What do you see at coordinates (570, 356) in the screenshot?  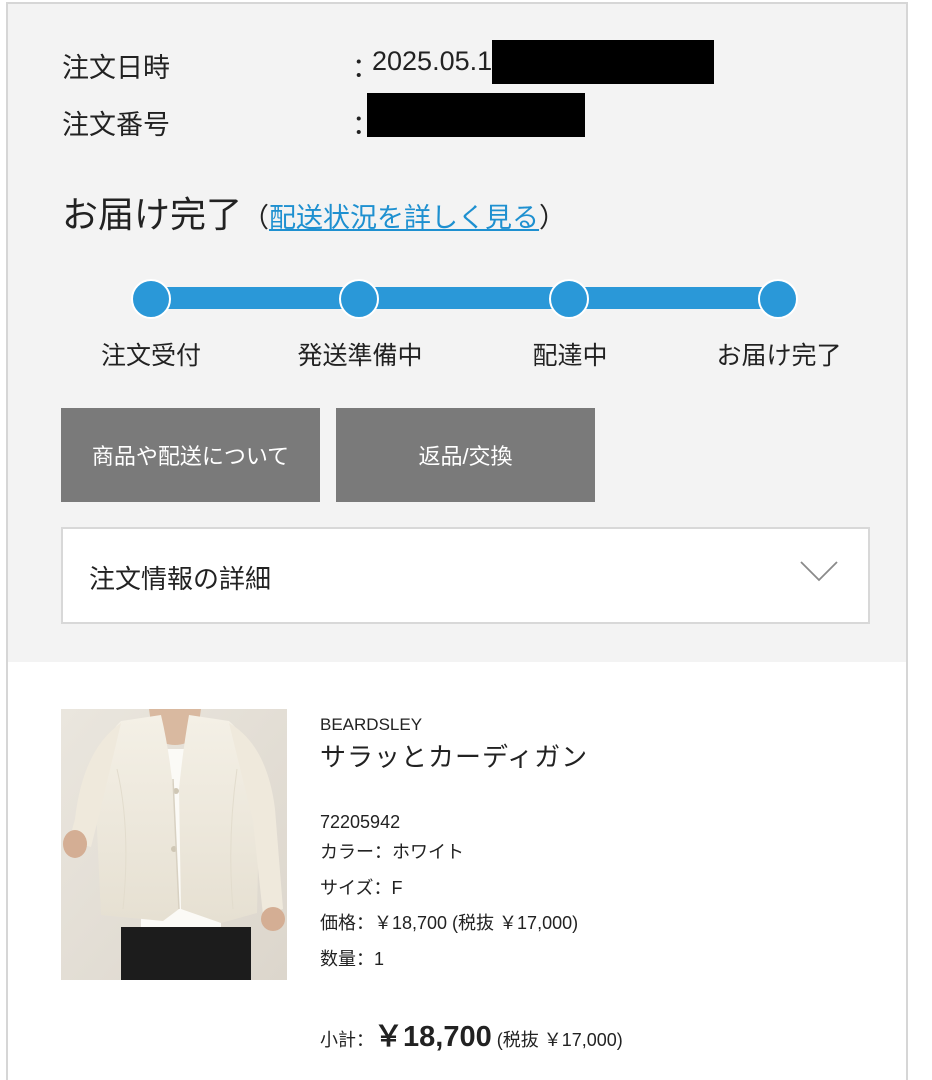 I see `step-label-in-delivery: 配達中` at bounding box center [570, 356].